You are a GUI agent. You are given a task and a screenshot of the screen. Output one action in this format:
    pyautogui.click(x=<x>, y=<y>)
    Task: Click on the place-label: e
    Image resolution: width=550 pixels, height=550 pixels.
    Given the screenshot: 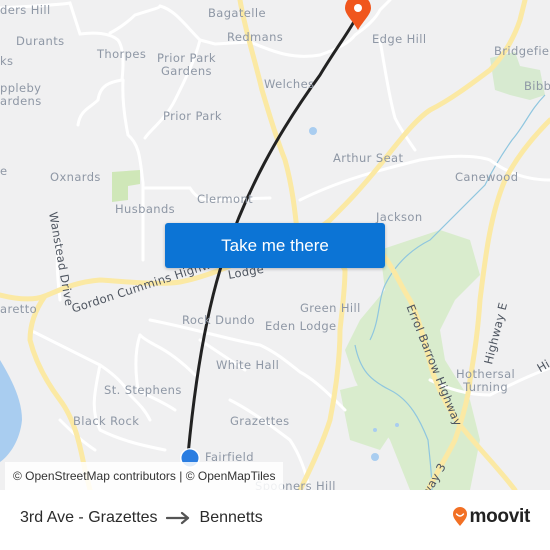 What is the action you would take?
    pyautogui.click(x=4, y=171)
    